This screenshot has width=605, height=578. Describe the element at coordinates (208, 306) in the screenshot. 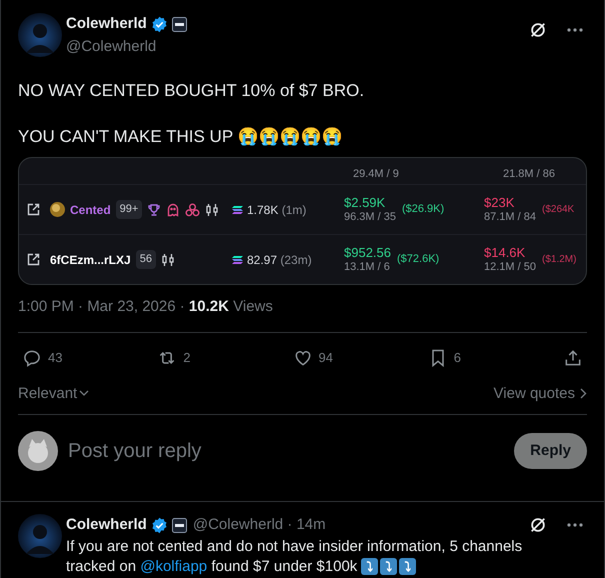

I see `view-count: 10.2K` at that location.